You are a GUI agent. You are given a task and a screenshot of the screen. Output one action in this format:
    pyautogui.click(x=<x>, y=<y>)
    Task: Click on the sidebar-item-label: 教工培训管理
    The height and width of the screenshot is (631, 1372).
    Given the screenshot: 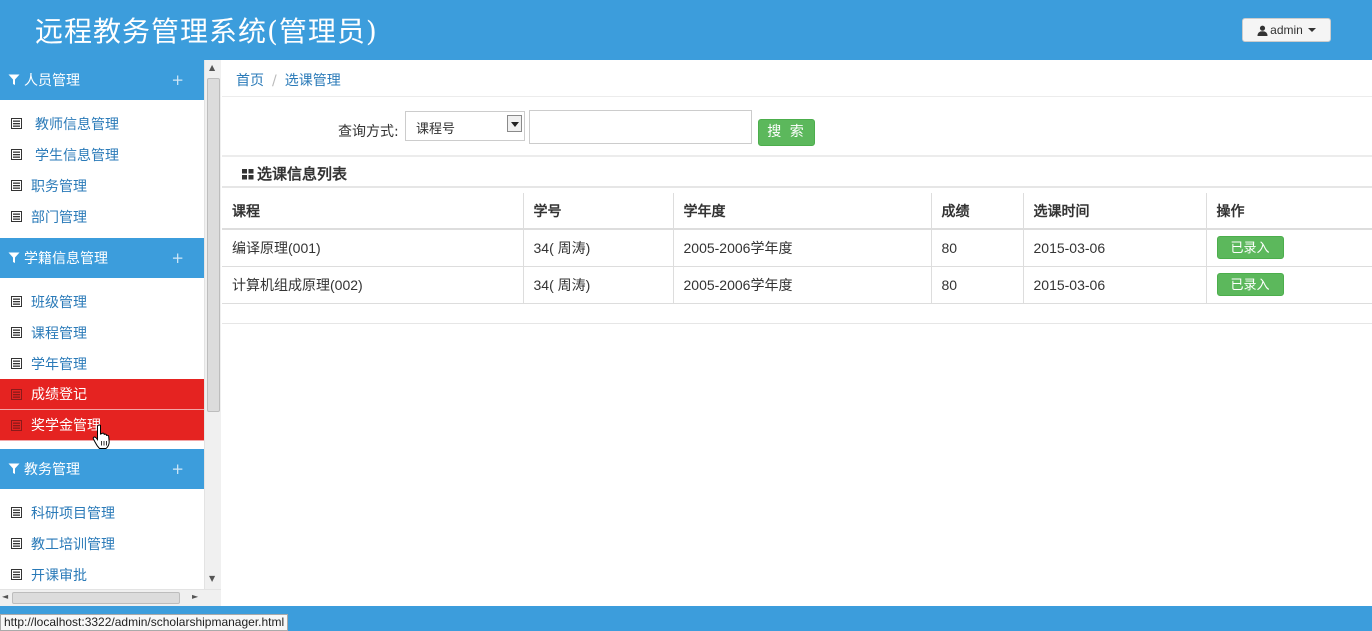 What is the action you would take?
    pyautogui.click(x=73, y=544)
    